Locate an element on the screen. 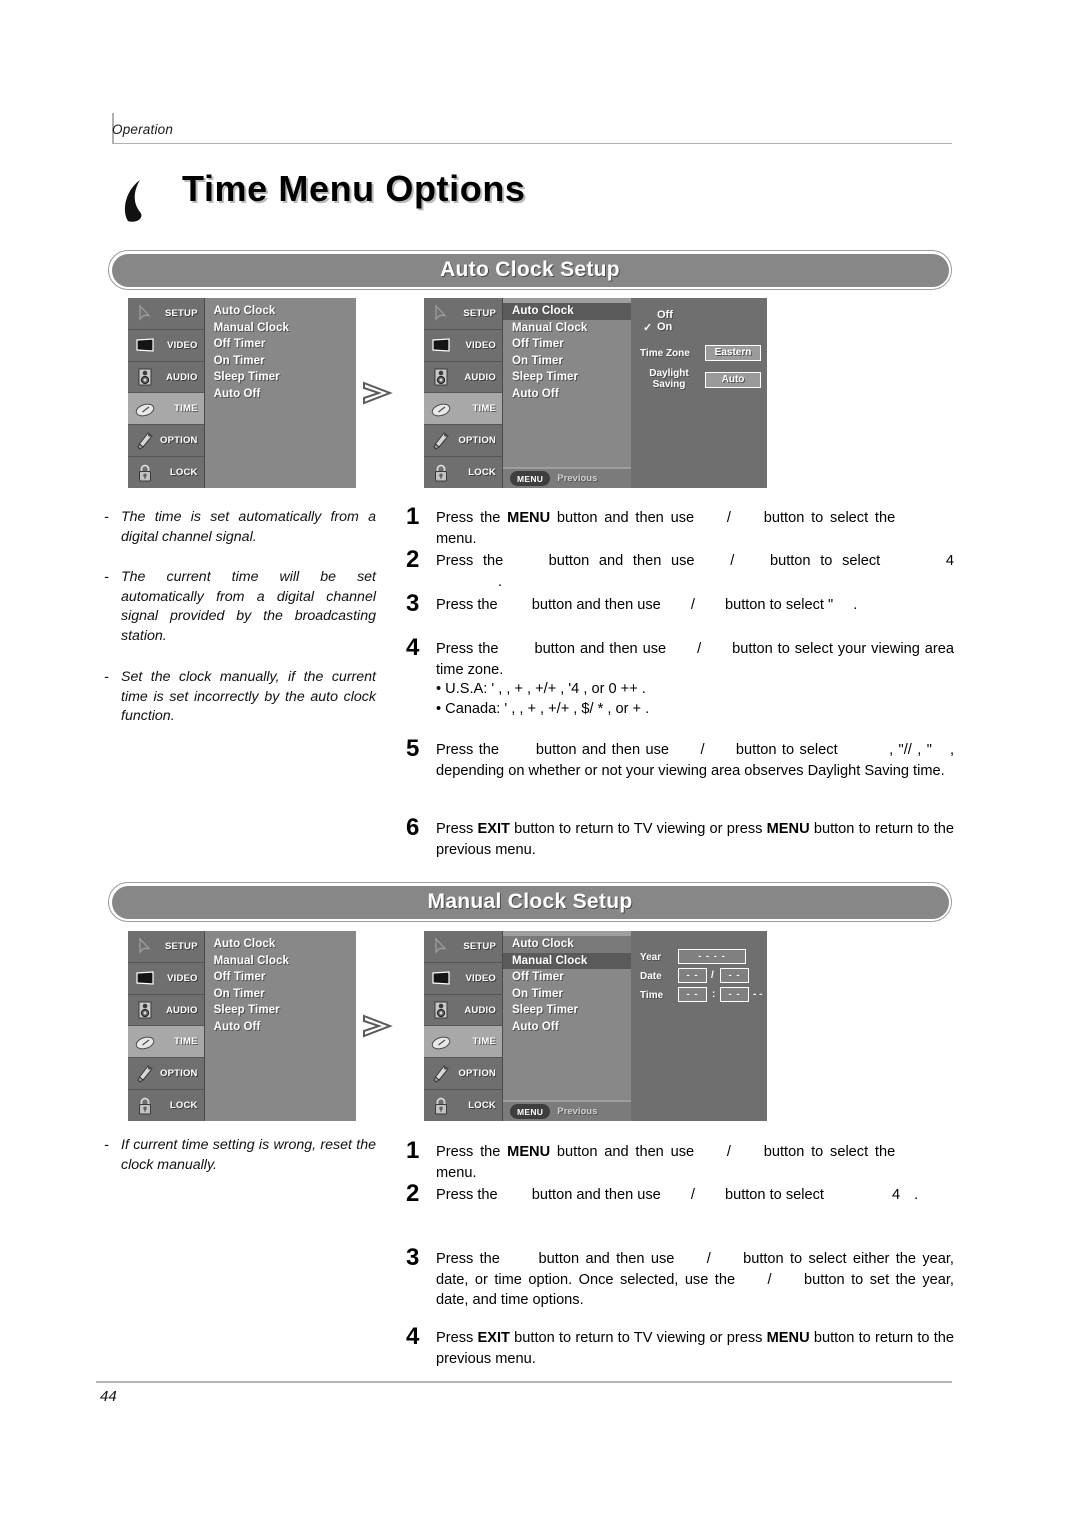 This screenshot has height=1528, width=1080. osd-manual-clock-detail: Year - - - - Date - - / - - Time - -: - - - - is located at coordinates (699, 1026).